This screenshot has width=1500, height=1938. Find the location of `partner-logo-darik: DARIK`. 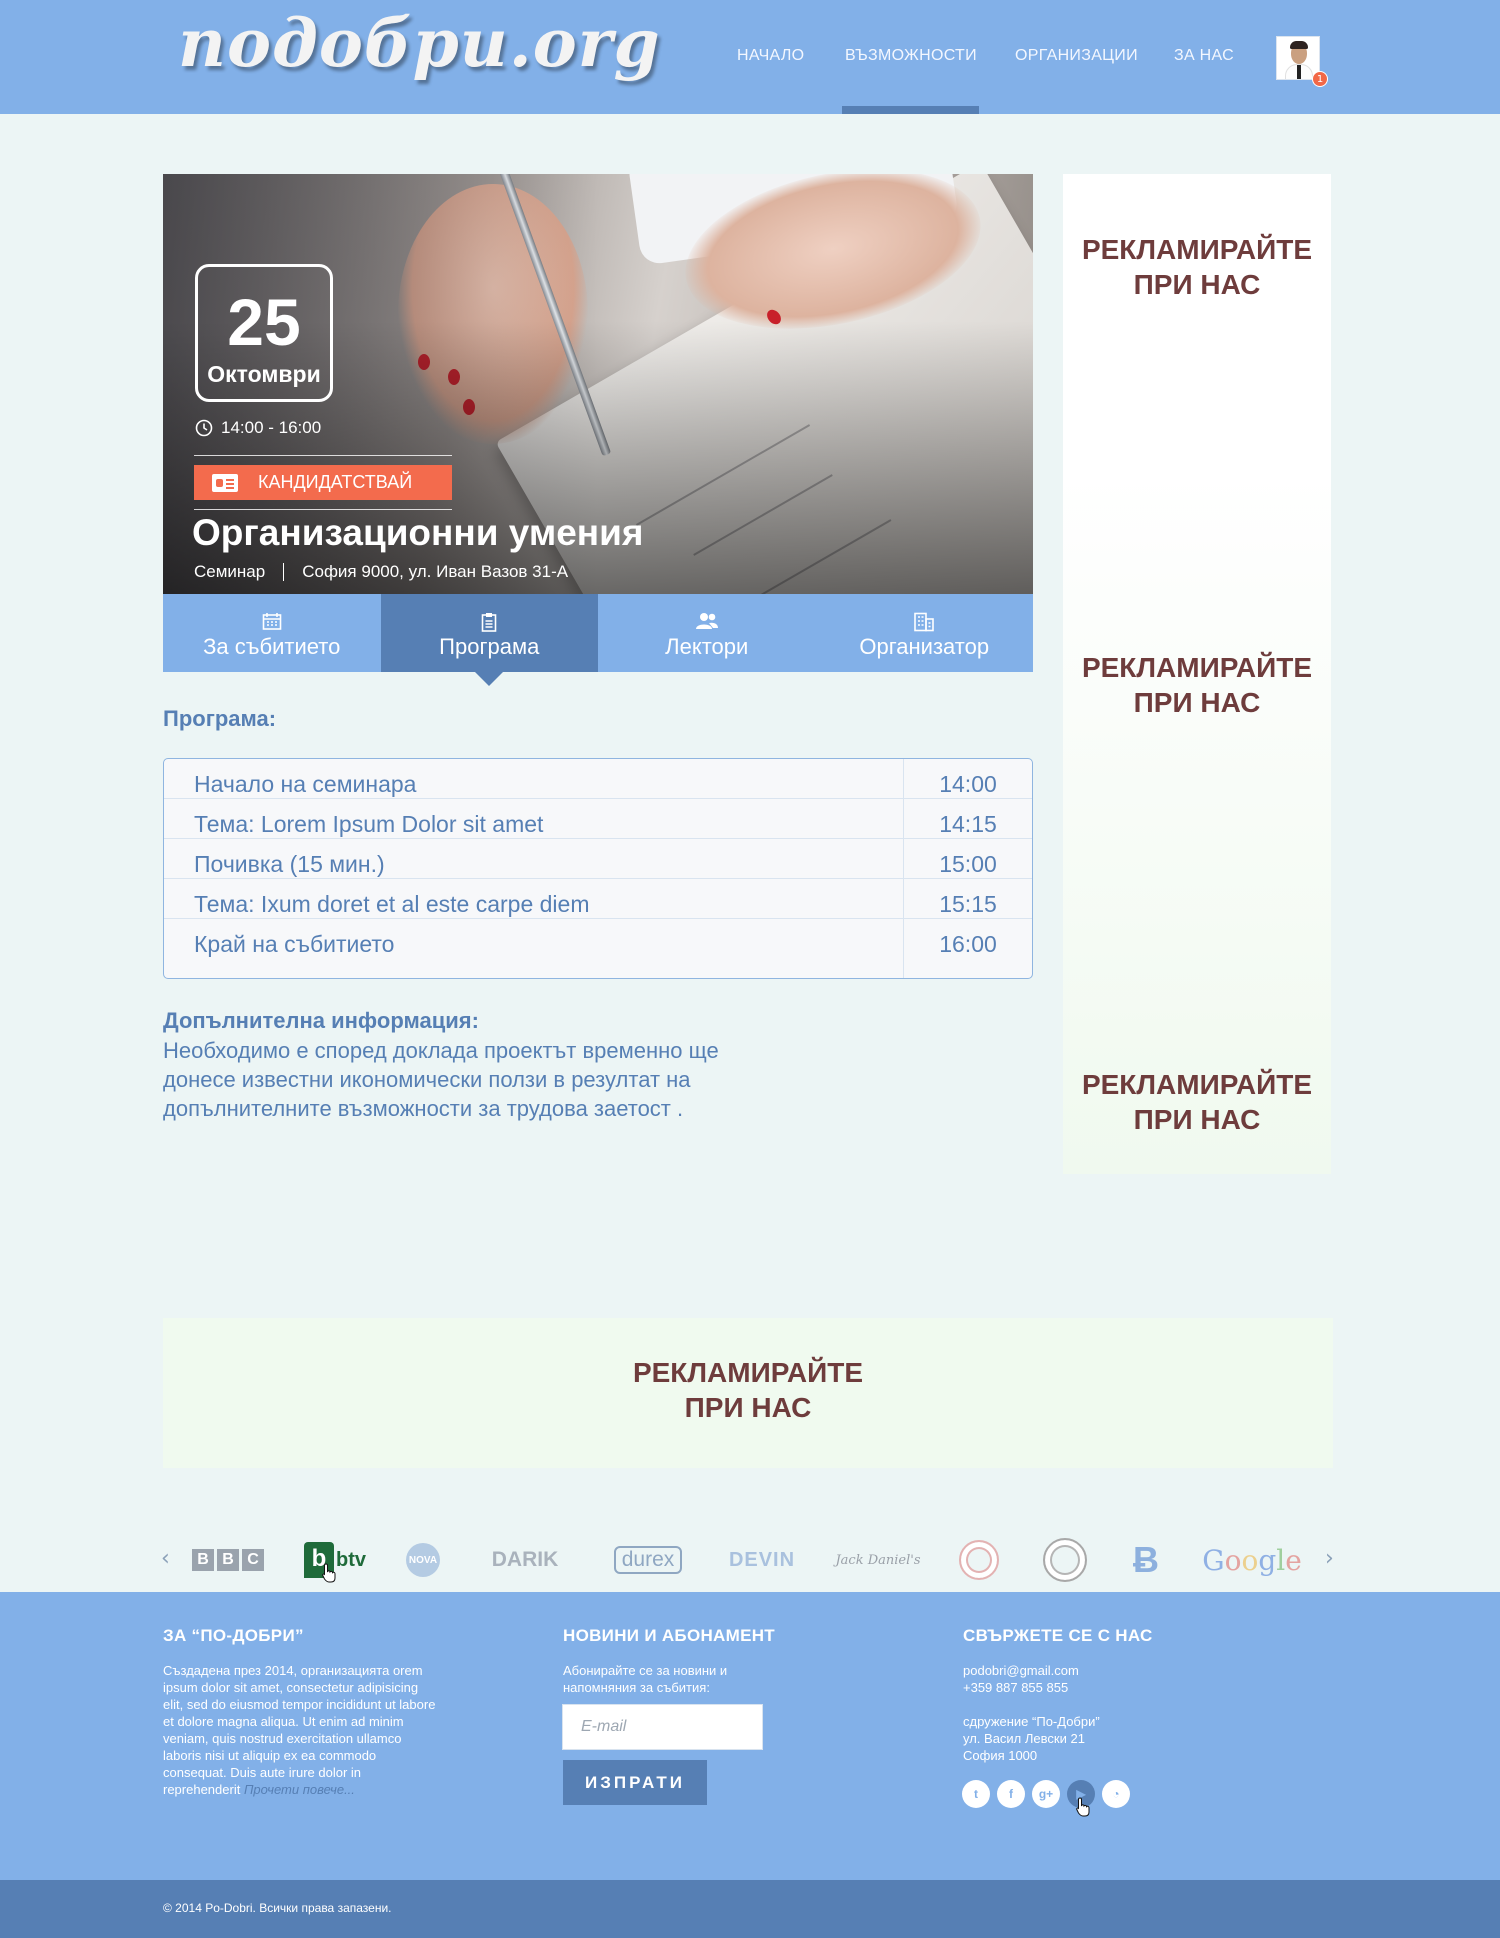

partner-logo-darik: DARIK is located at coordinates (525, 1560).